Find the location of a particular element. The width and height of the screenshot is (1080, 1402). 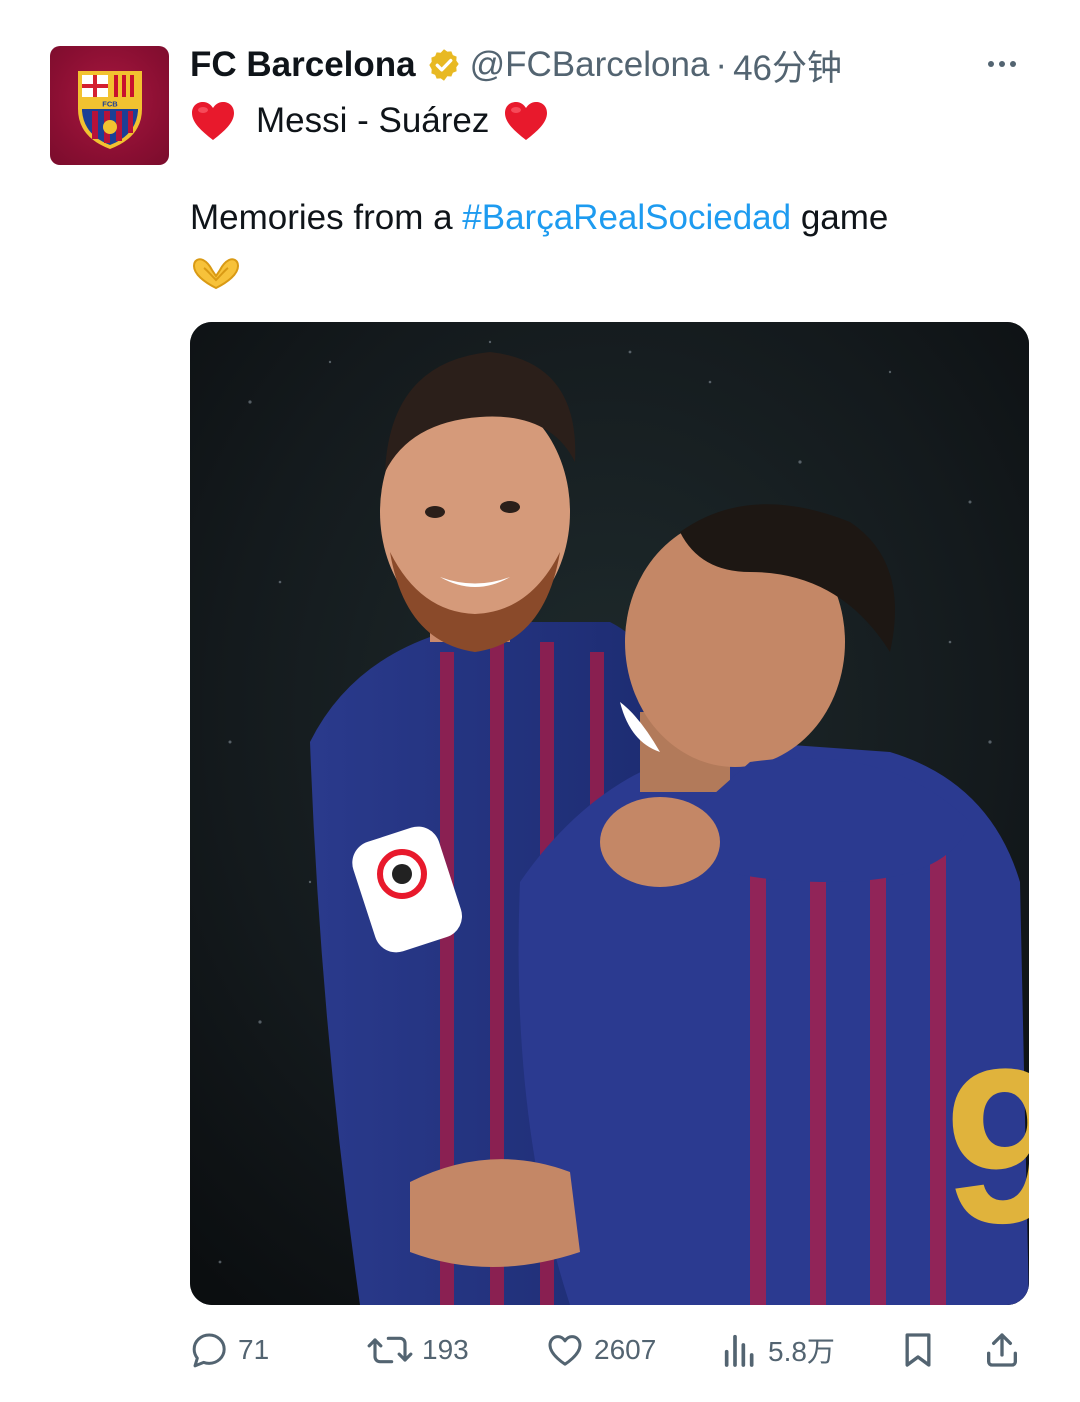

reply-icon is located at coordinates (209, 1350).